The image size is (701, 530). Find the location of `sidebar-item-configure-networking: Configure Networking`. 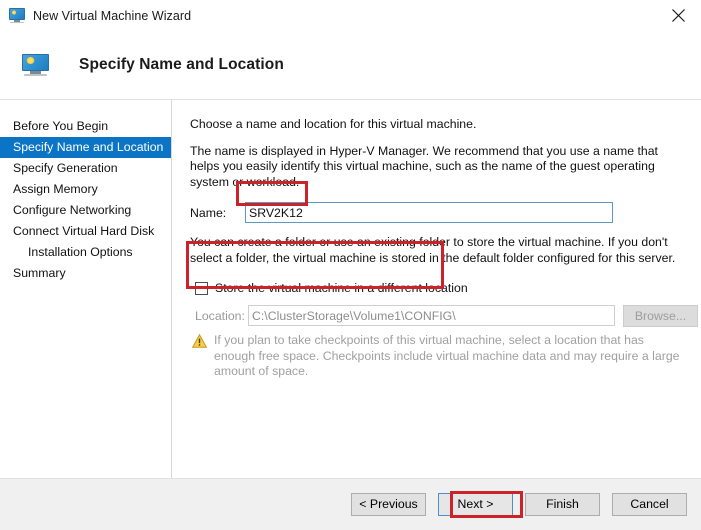

sidebar-item-configure-networking: Configure Networking is located at coordinates (85, 210).